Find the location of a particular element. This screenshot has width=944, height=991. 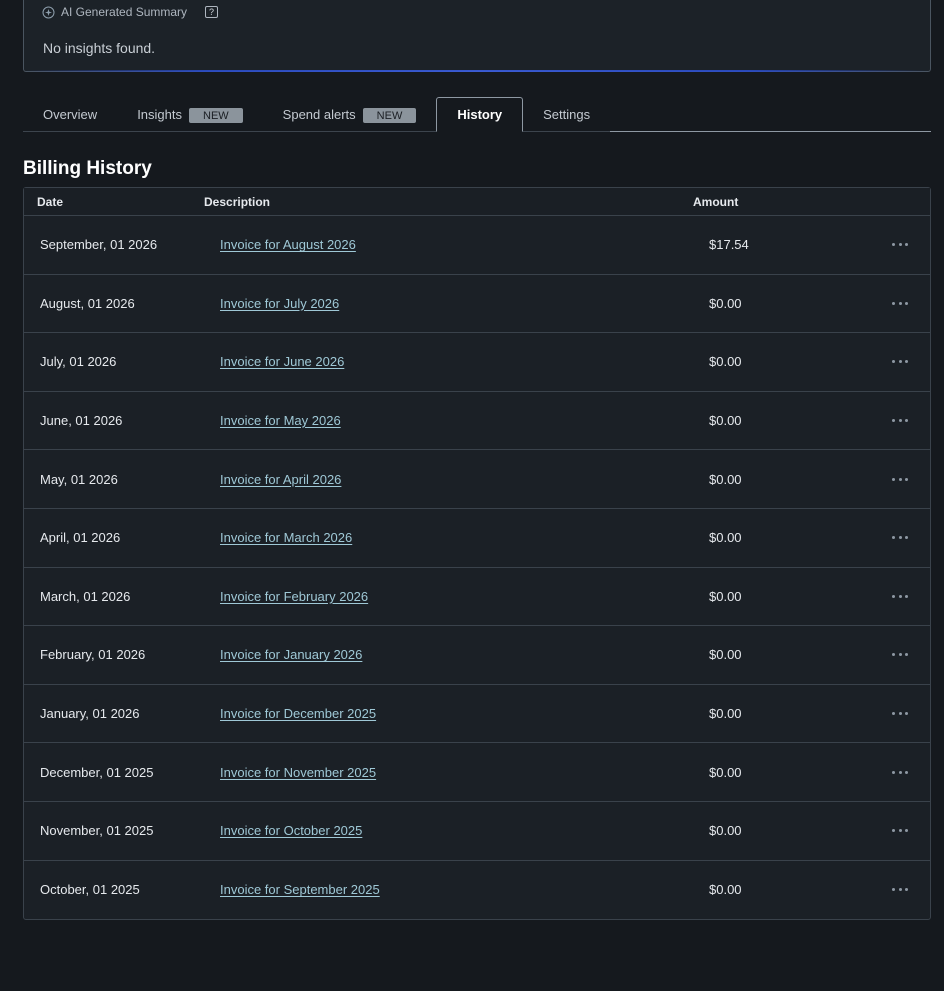

table-header: Date Description Amount is located at coordinates (477, 202).